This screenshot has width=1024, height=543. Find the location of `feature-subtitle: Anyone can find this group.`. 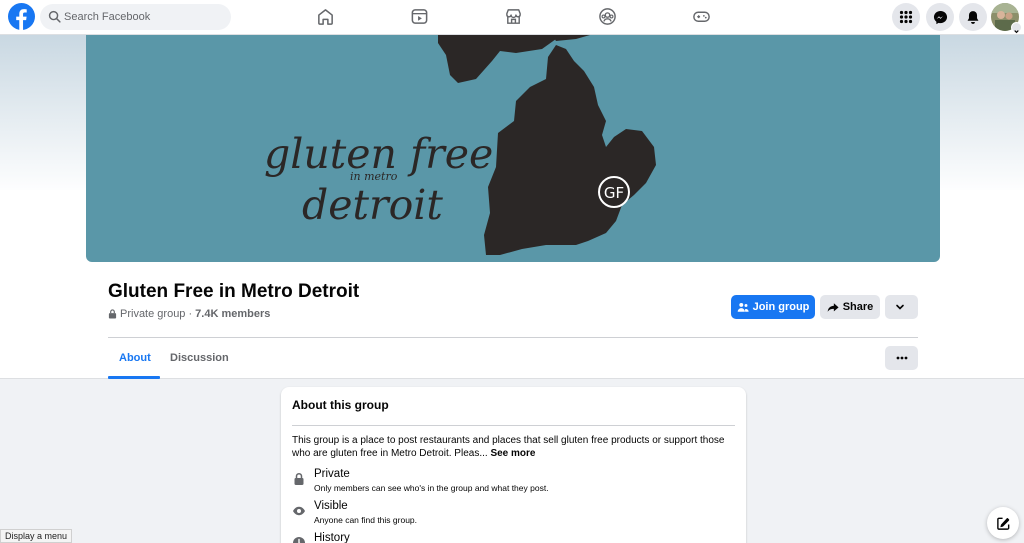

feature-subtitle: Anyone can find this group. is located at coordinates (366, 520).